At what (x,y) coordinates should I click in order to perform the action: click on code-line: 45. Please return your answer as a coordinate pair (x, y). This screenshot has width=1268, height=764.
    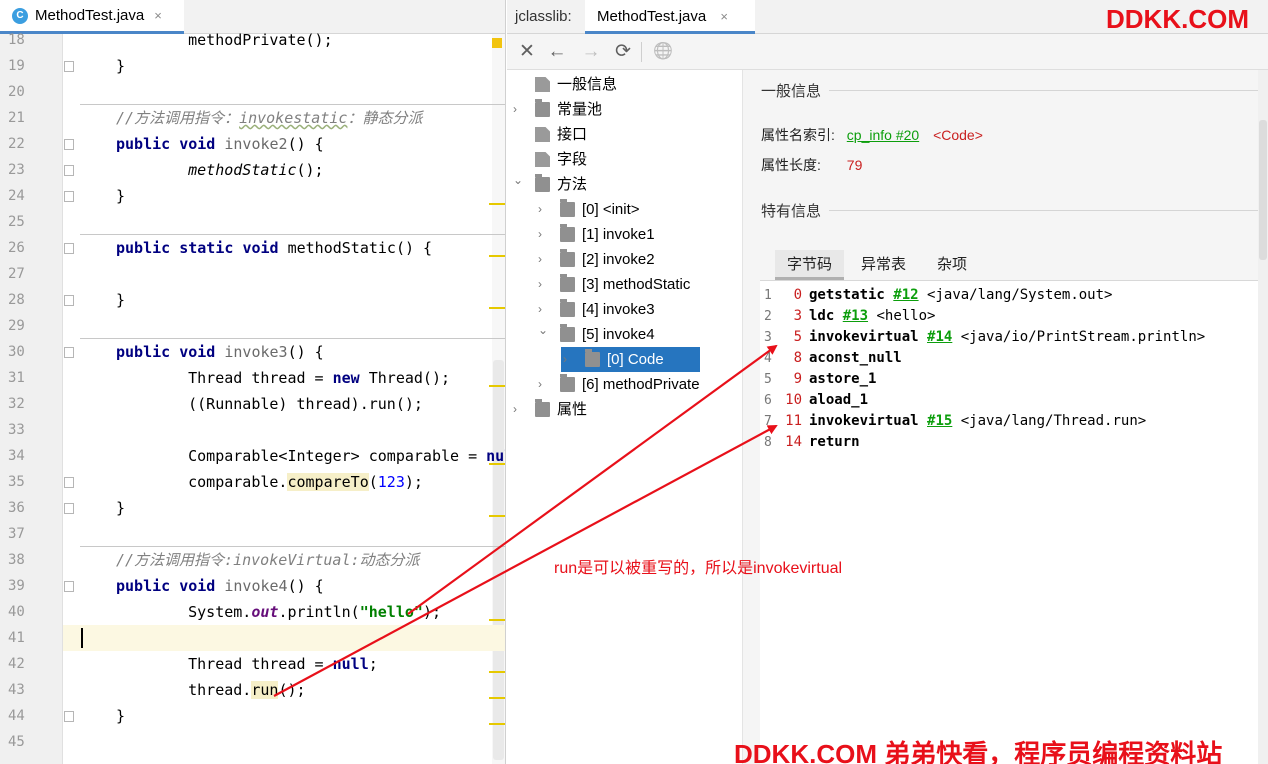
    Looking at the image, I should click on (252, 742).